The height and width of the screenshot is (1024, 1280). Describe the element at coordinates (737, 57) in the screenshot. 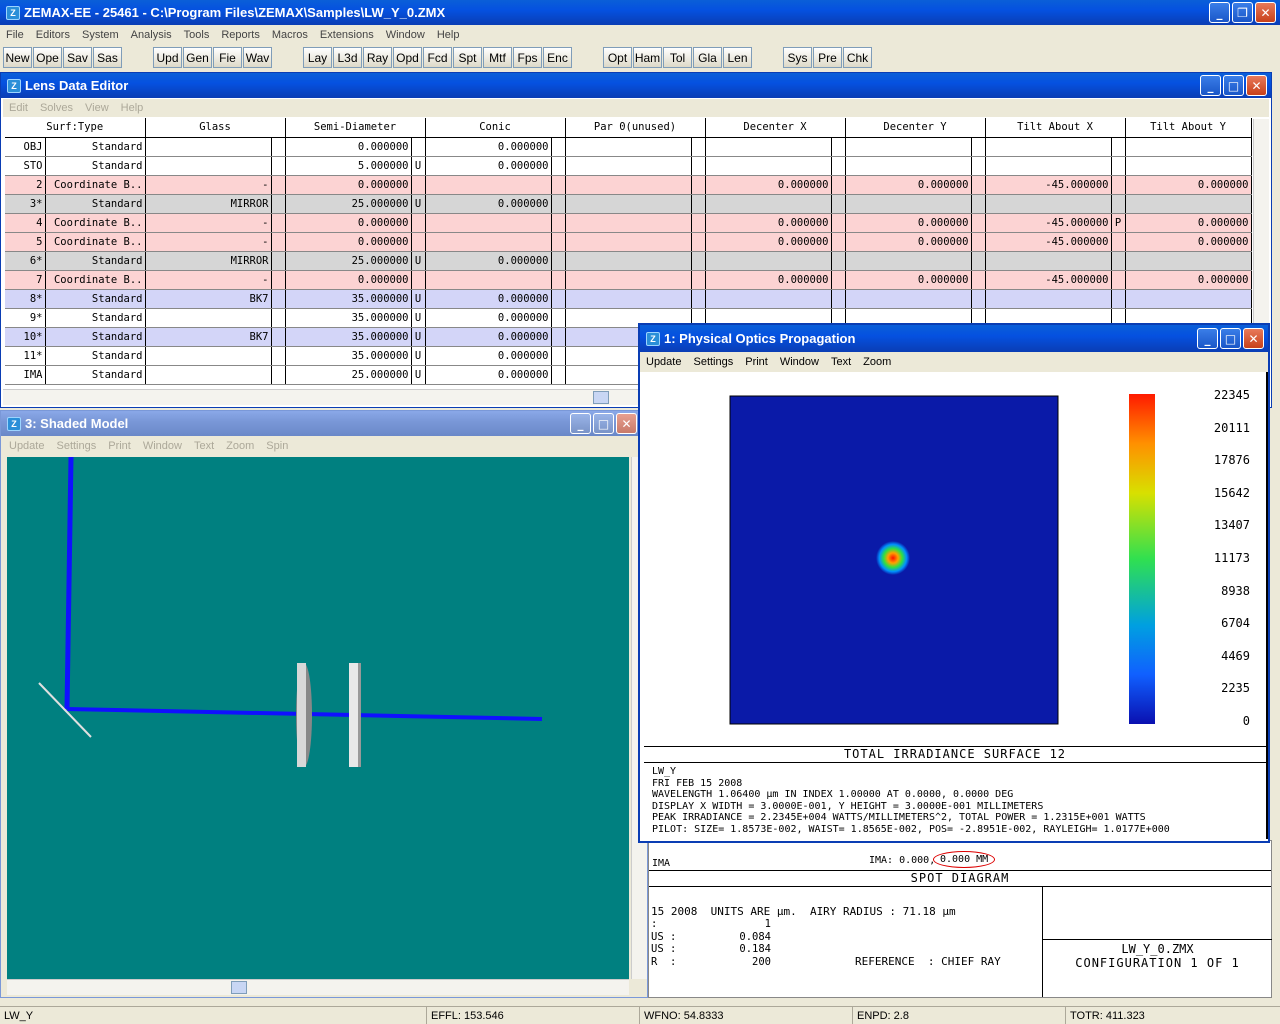

I see `toolbar-len-button: Len` at that location.